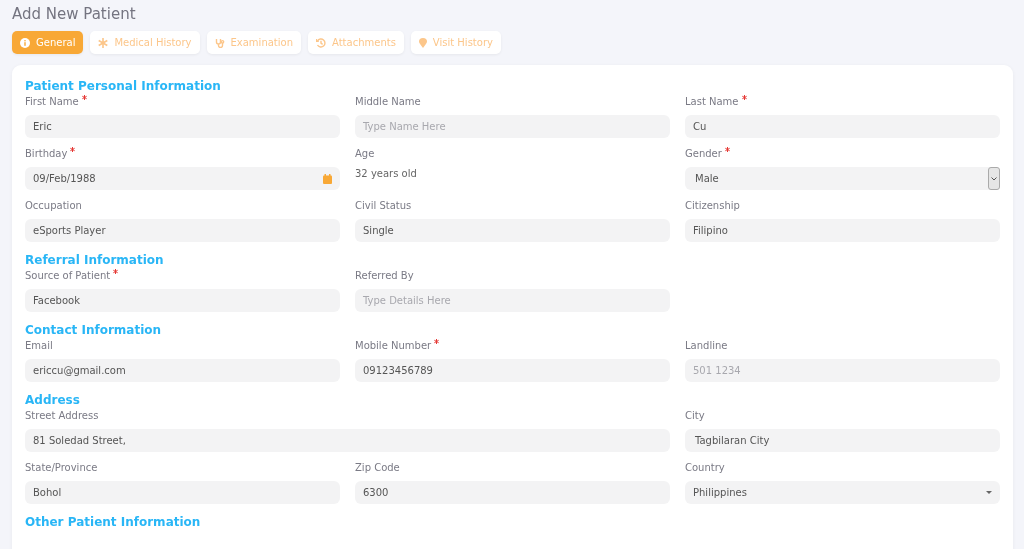 The width and height of the screenshot is (1024, 549). Describe the element at coordinates (123, 86) in the screenshot. I see `section-heading: Patient Personal Information` at that location.